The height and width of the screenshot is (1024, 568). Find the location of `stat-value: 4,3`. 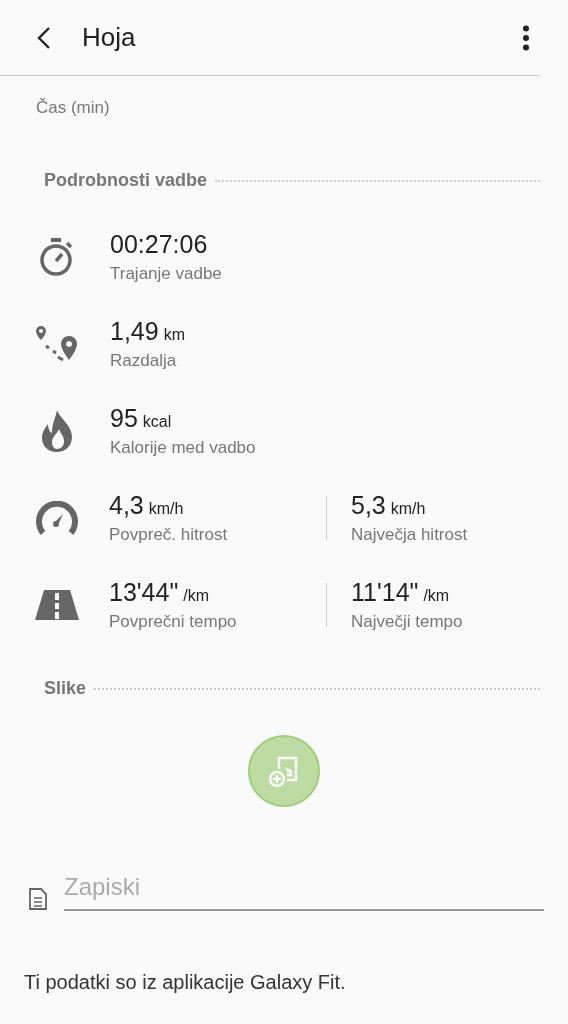

stat-value: 4,3 is located at coordinates (126, 505).